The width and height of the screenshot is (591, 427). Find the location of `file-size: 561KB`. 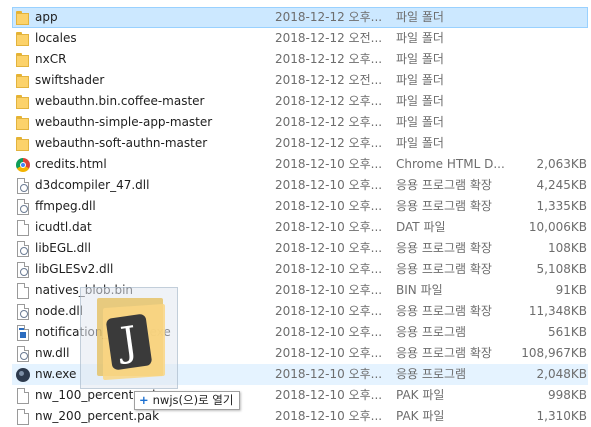

file-size: 561KB is located at coordinates (567, 332).